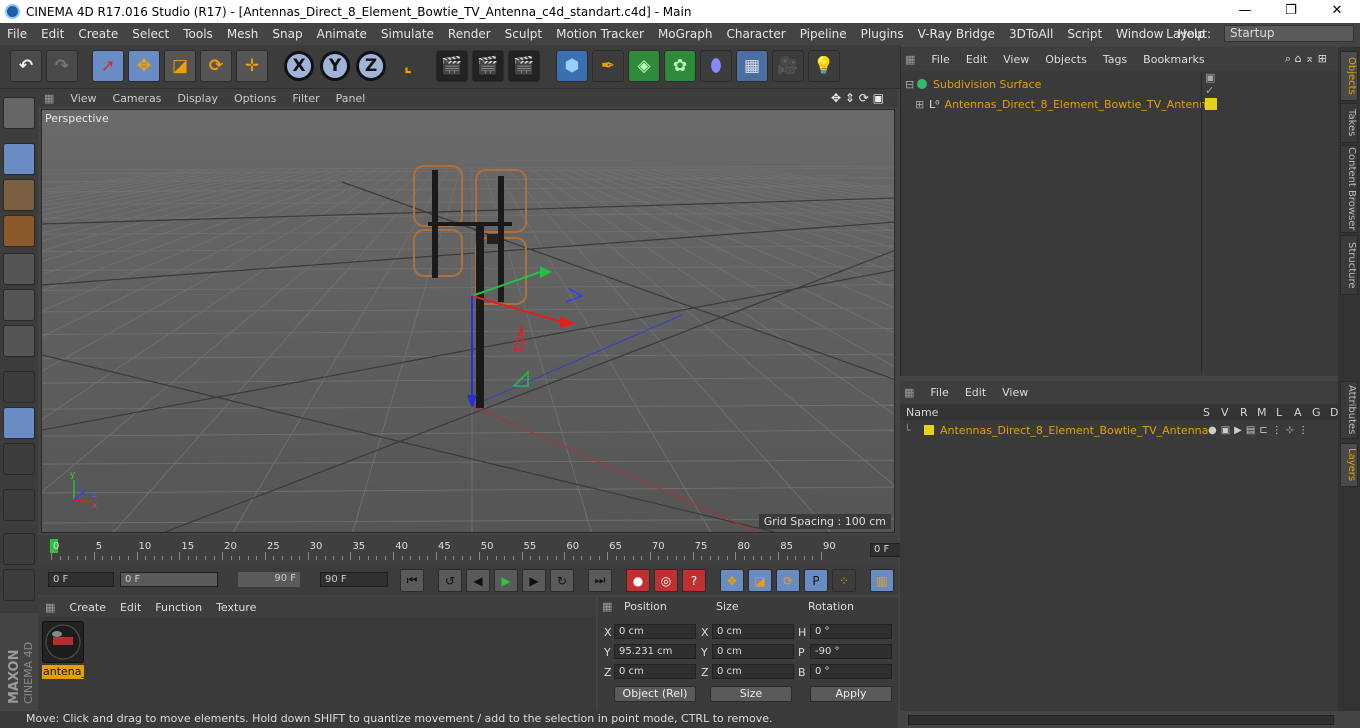 The width and height of the screenshot is (1360, 728). What do you see at coordinates (130, 607) in the screenshot?
I see `material-menu-edit: Edit` at bounding box center [130, 607].